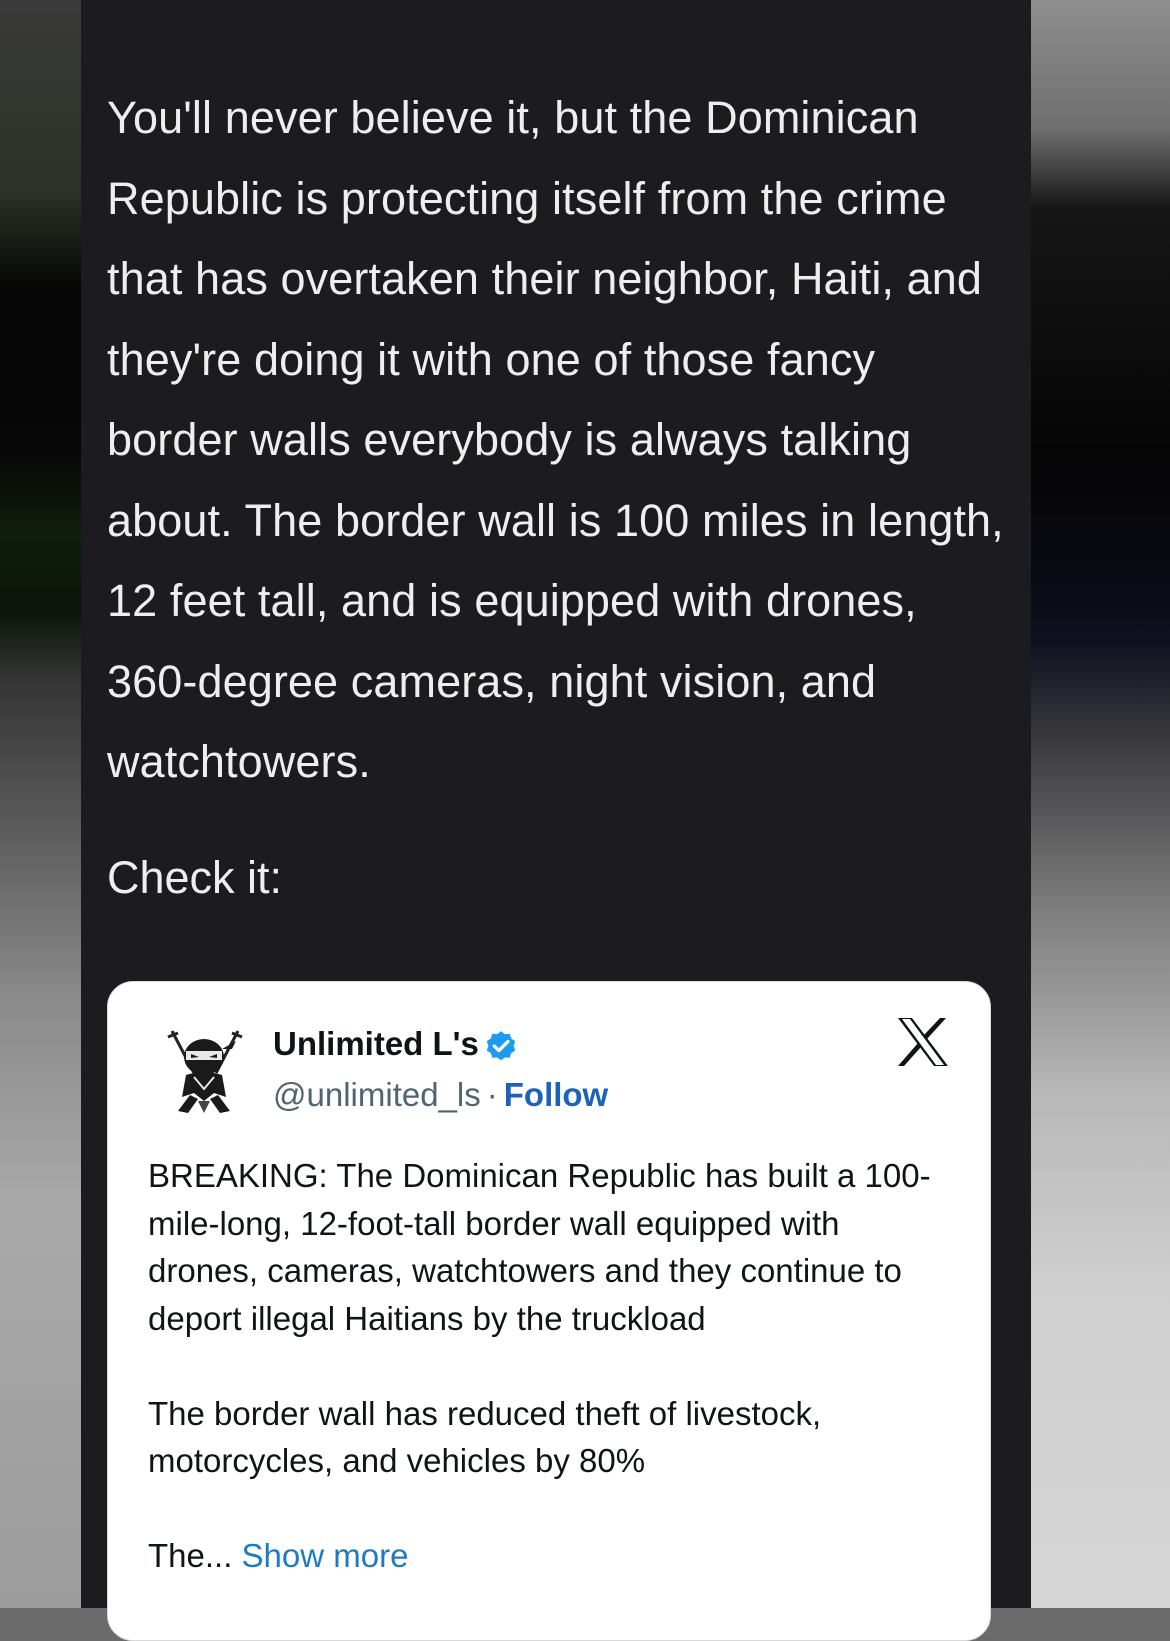 The height and width of the screenshot is (1641, 1170). What do you see at coordinates (548, 1556) in the screenshot?
I see `tweet-truncated-paragraph: The... Show more` at bounding box center [548, 1556].